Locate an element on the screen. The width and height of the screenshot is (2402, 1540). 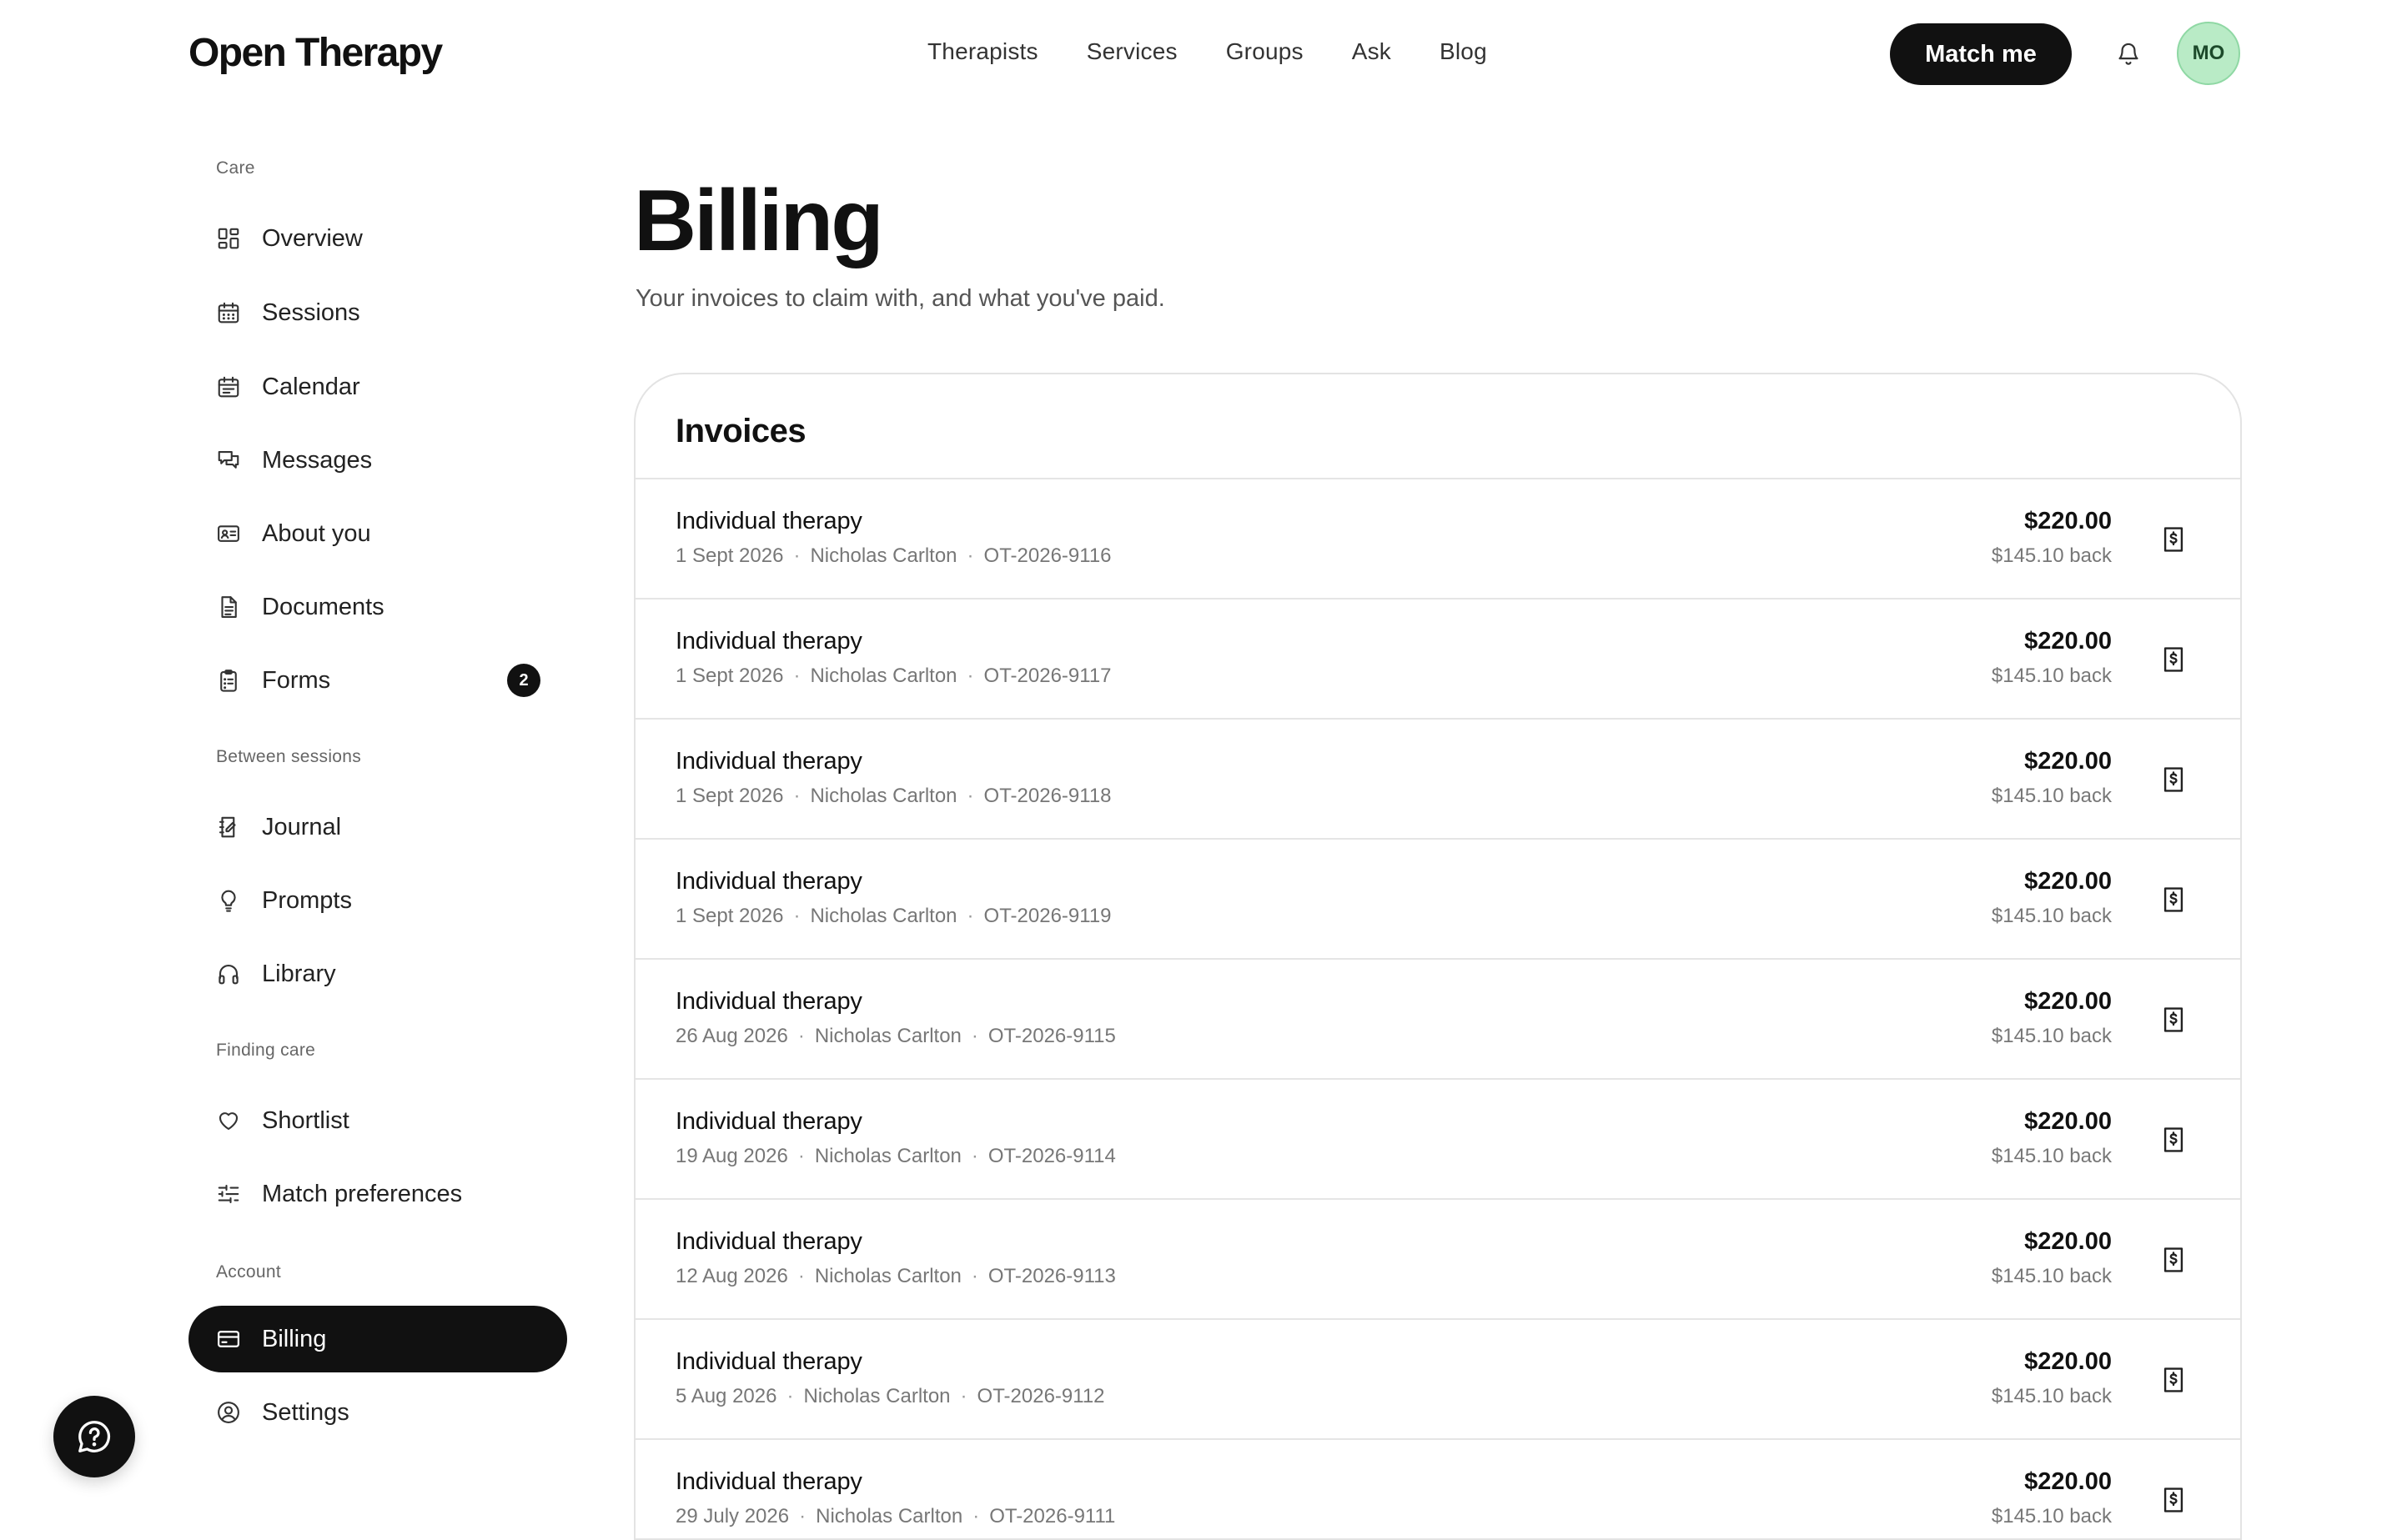
sidebar-item-forms: Forms 2 is located at coordinates (378, 680).